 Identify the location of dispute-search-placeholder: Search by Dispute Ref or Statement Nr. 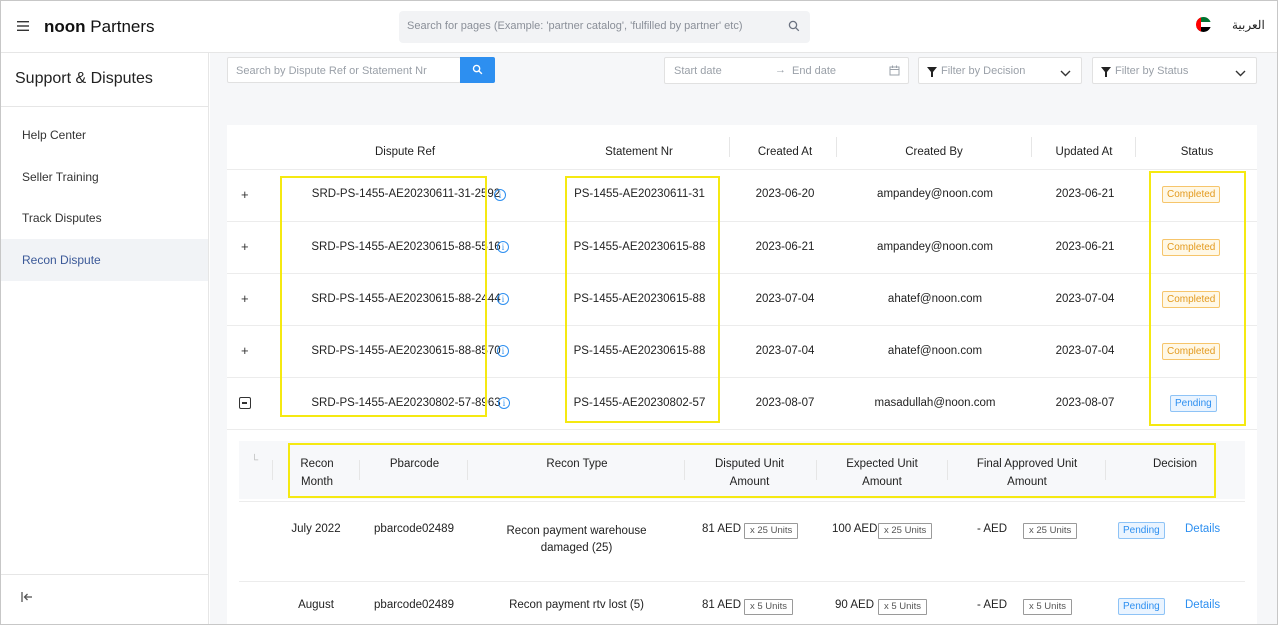
(331, 71).